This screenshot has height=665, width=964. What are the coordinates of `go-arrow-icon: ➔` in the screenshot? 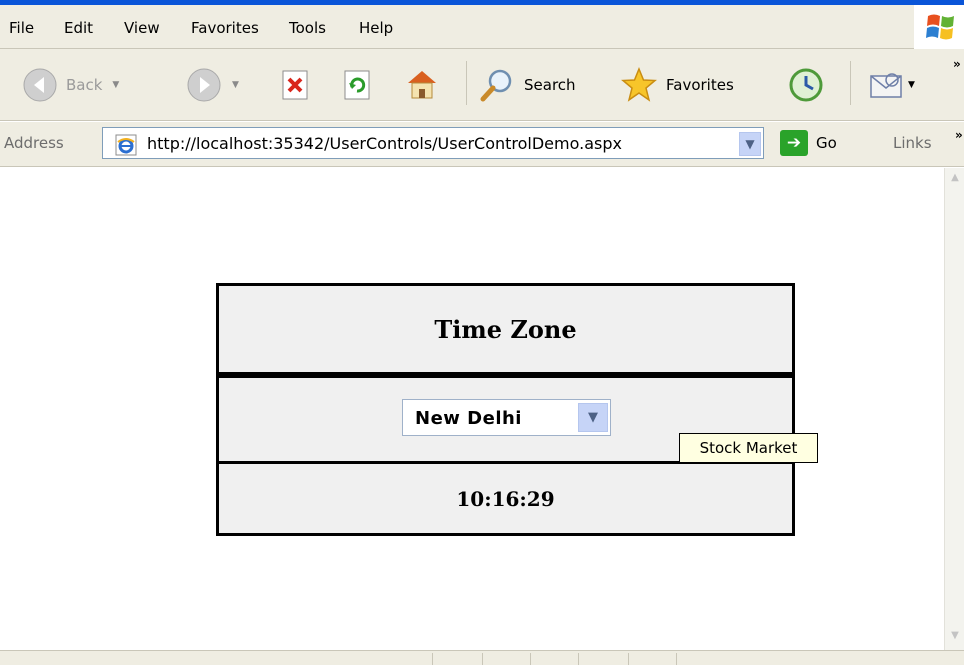 It's located at (794, 143).